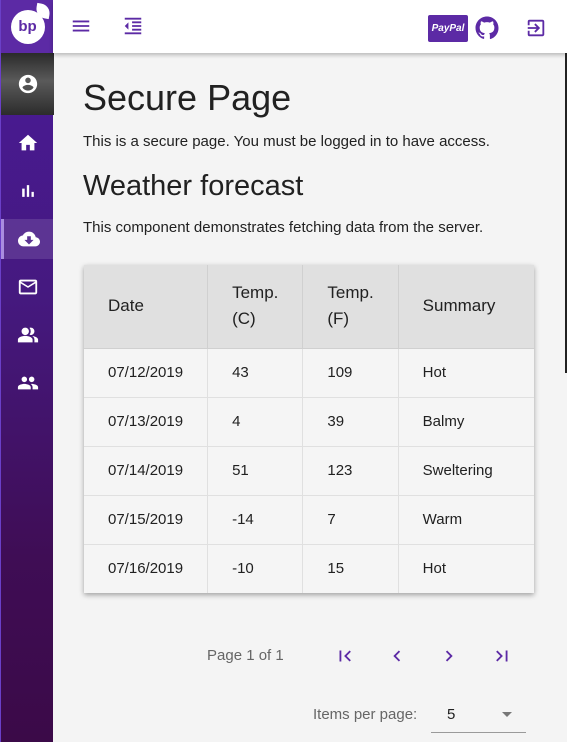 The width and height of the screenshot is (567, 742). I want to click on table-row: 07/15/2019 -14 7 Warm, so click(309, 520).